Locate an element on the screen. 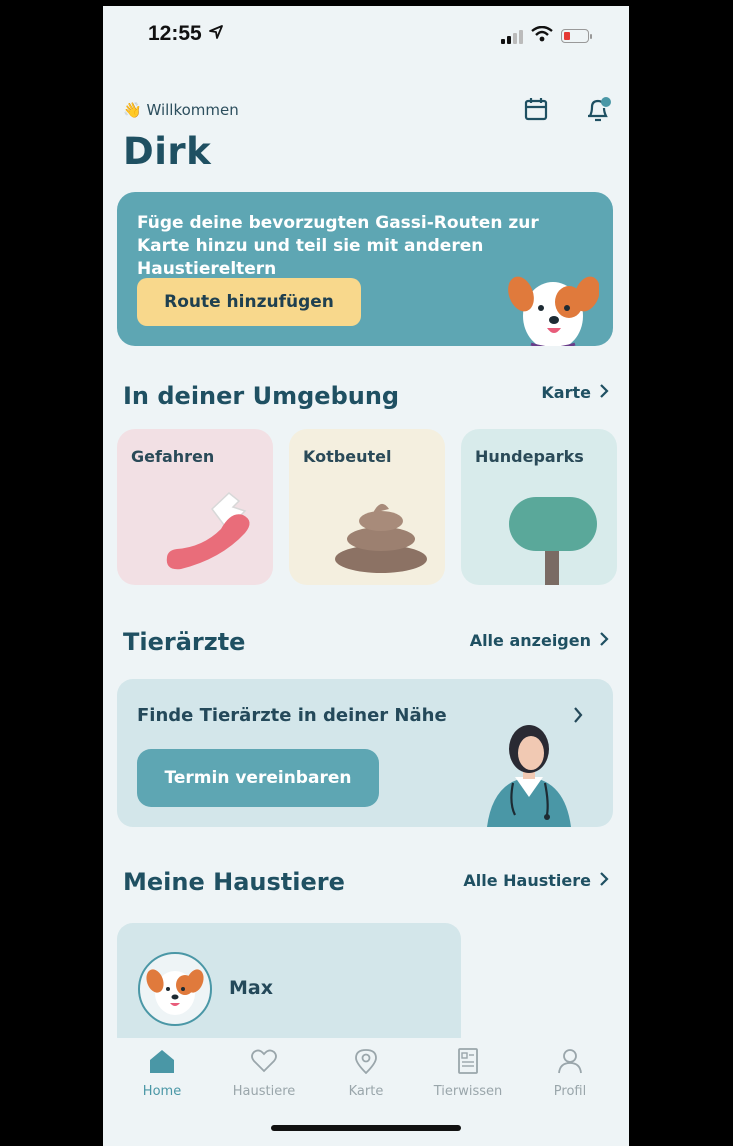 This screenshot has width=733, height=1146. tab-map: Karte is located at coordinates (366, 1097).